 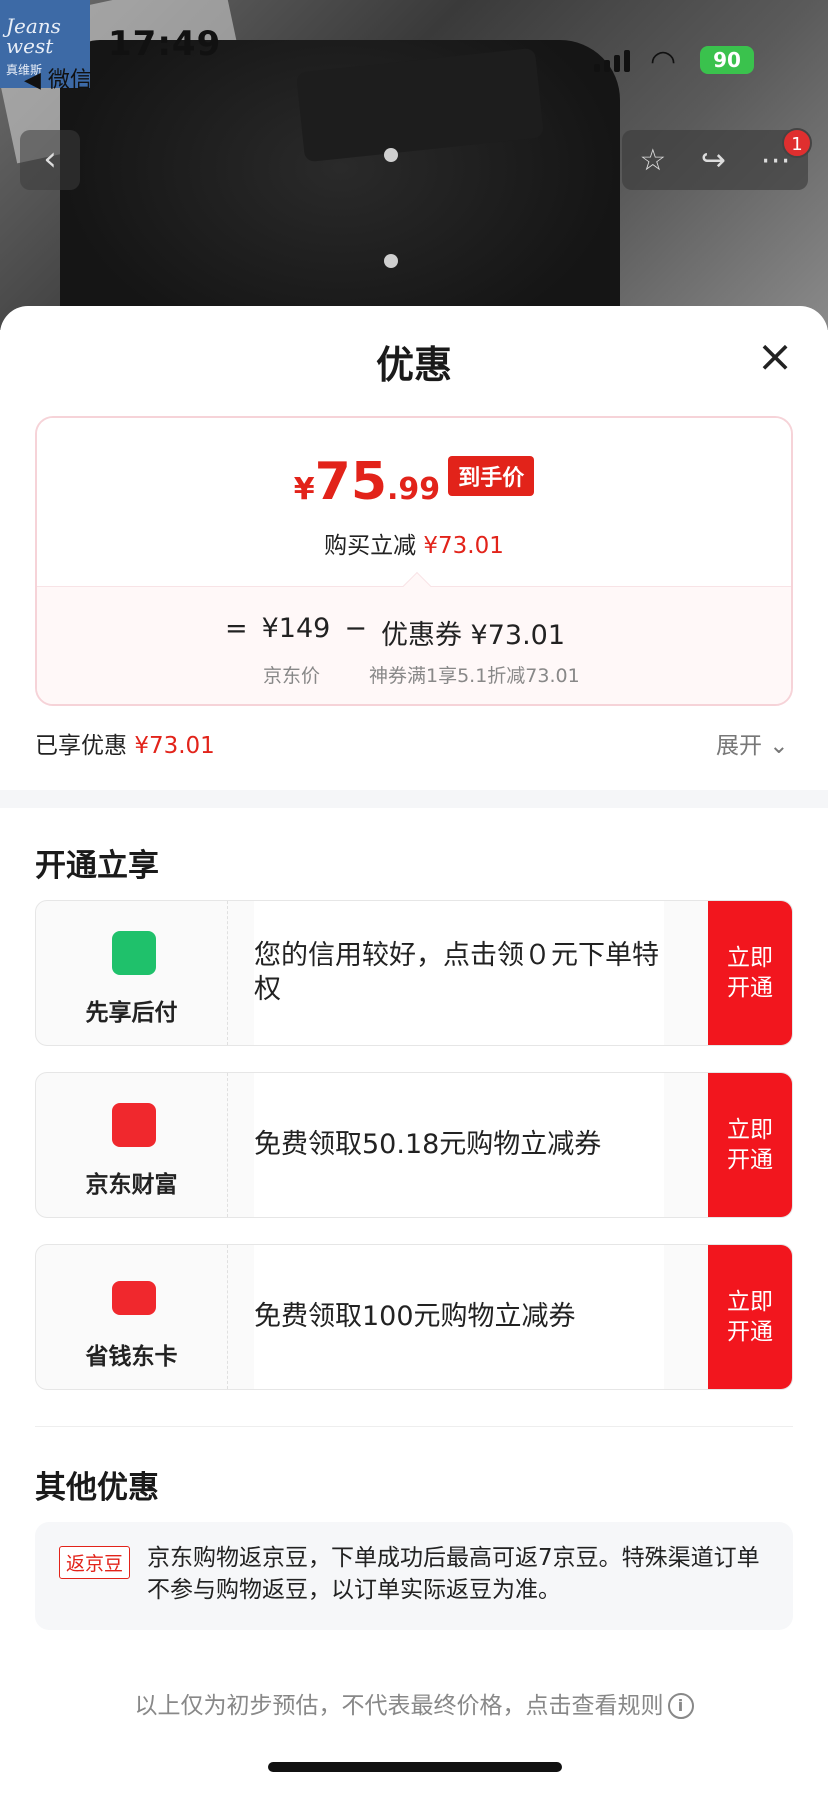 I want to click on offer-name: 省钱东卡, so click(x=131, y=1357).